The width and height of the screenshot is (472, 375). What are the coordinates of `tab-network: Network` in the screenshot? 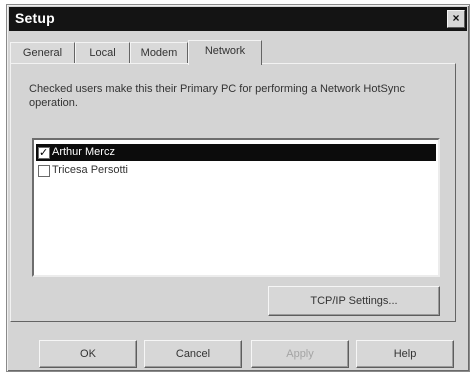 It's located at (225, 52).